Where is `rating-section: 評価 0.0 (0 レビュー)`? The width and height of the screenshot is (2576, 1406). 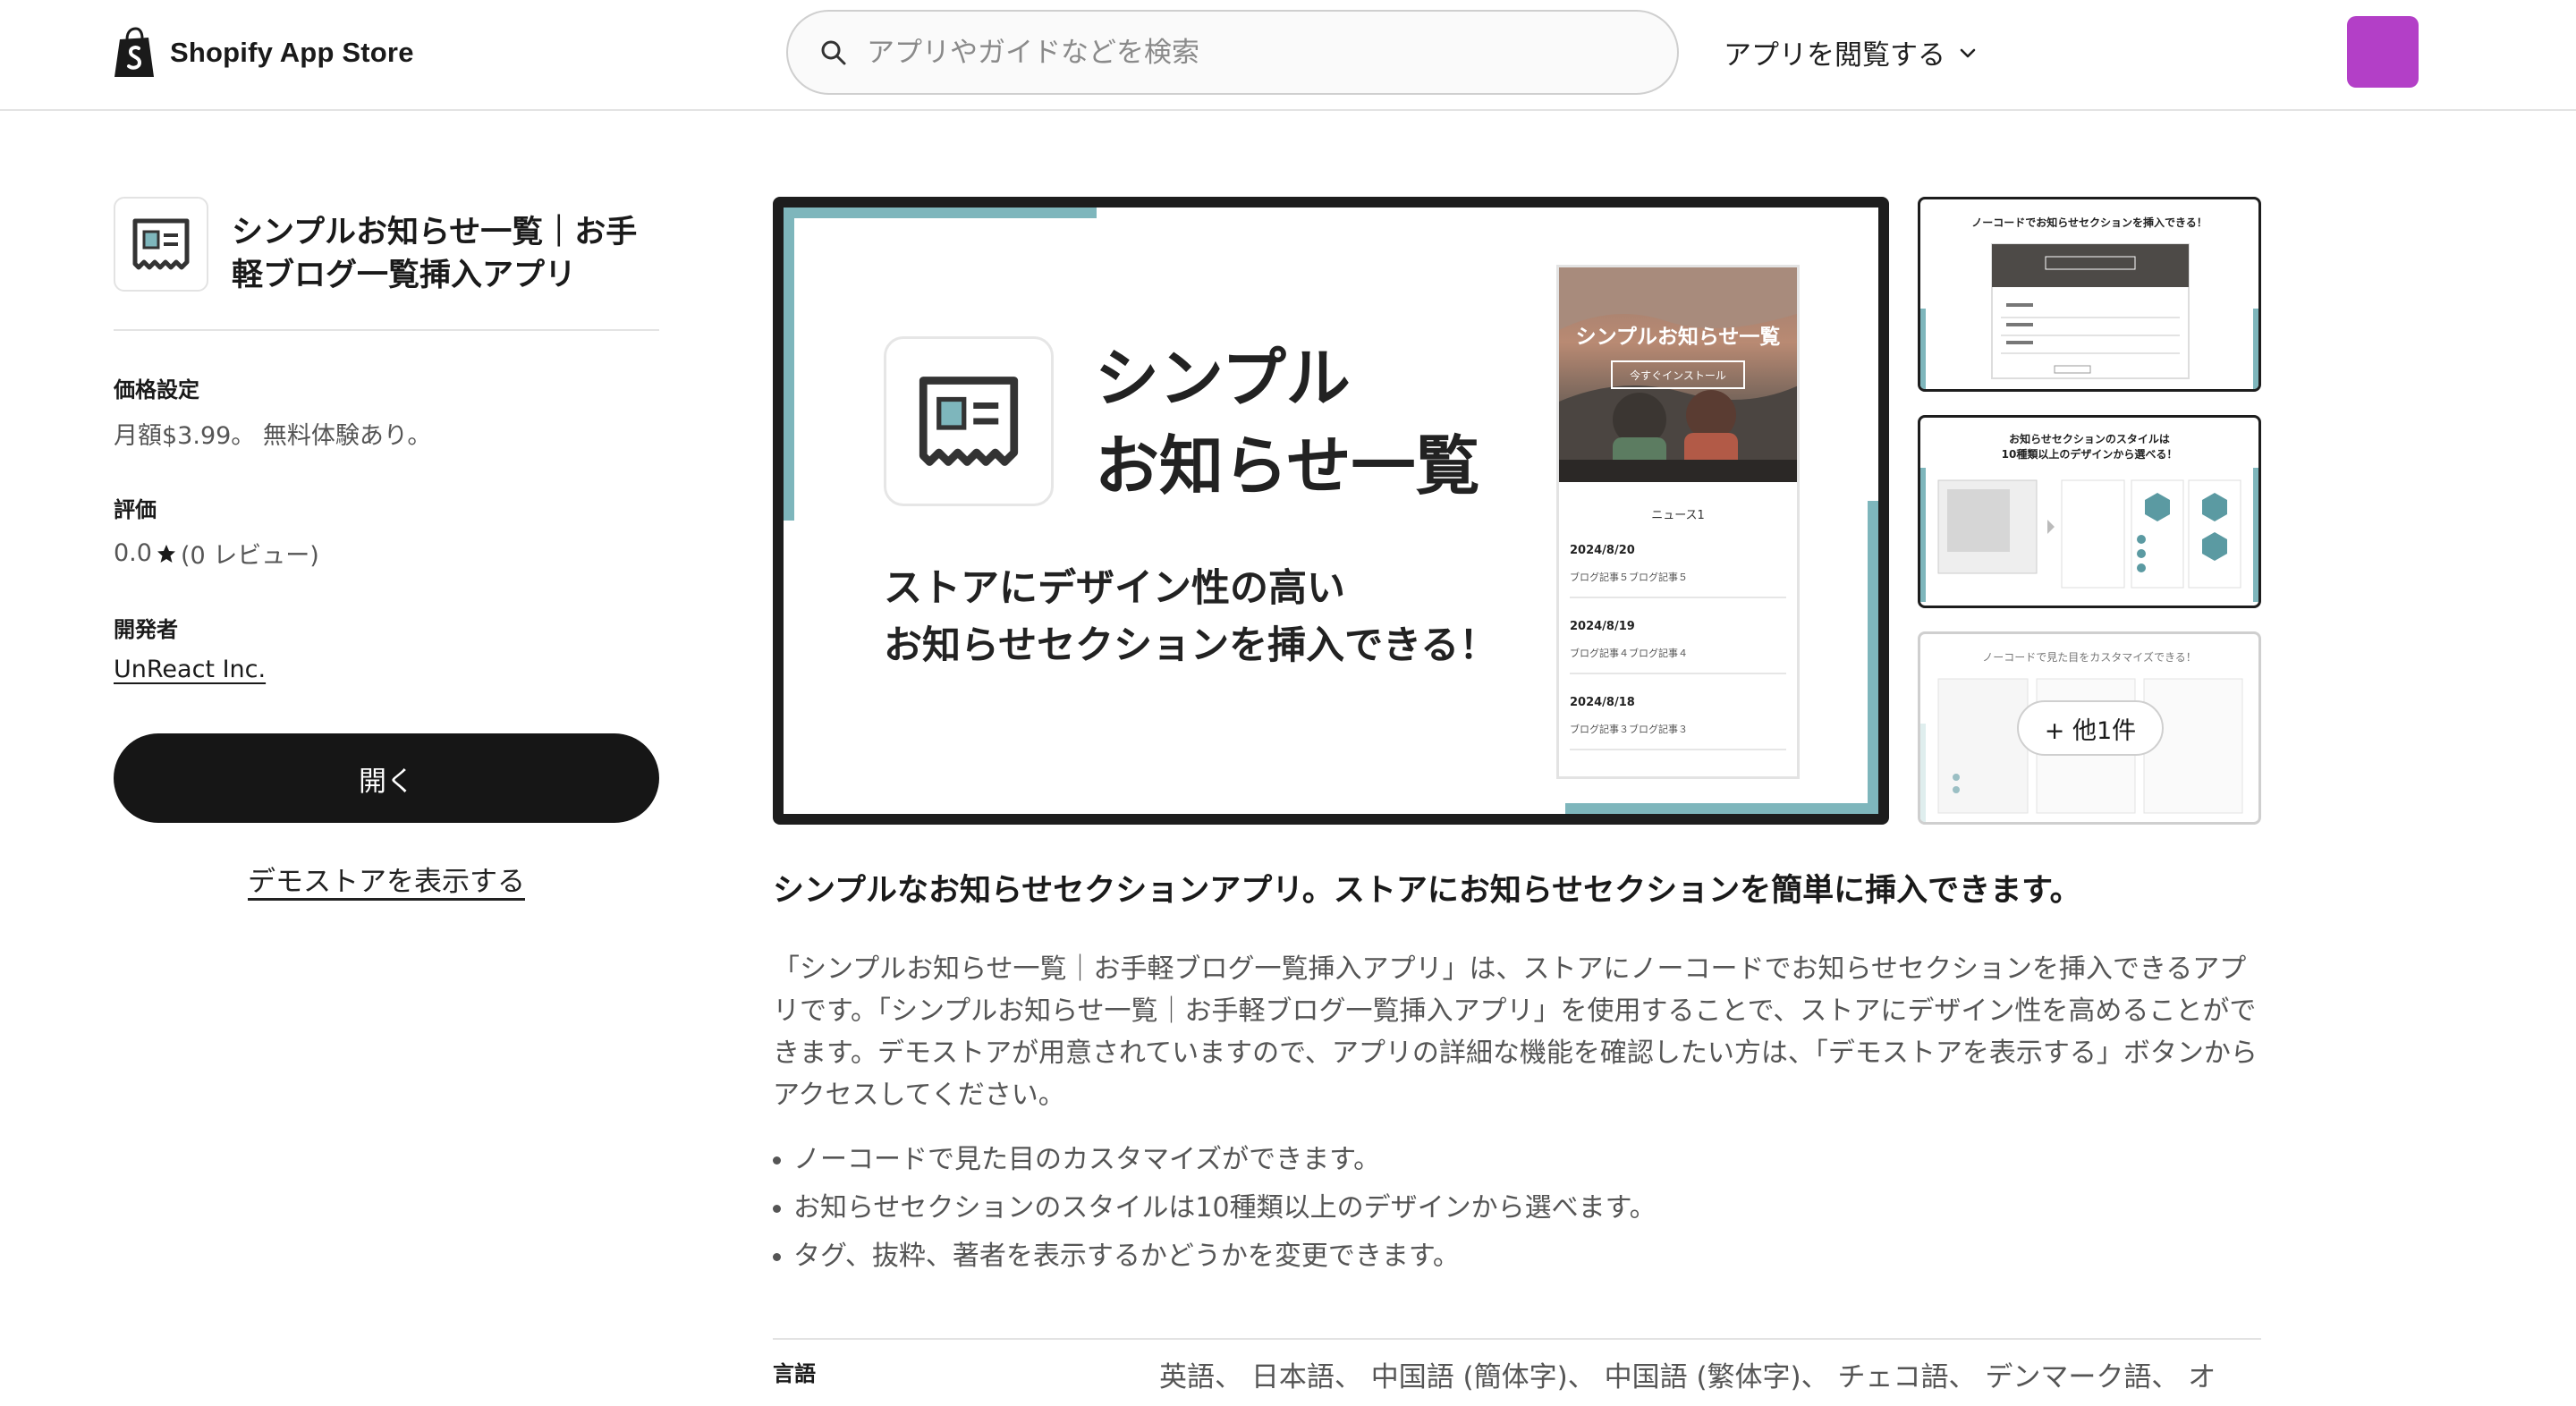
rating-section: 評価 0.0 (0 レビュー) is located at coordinates (386, 532).